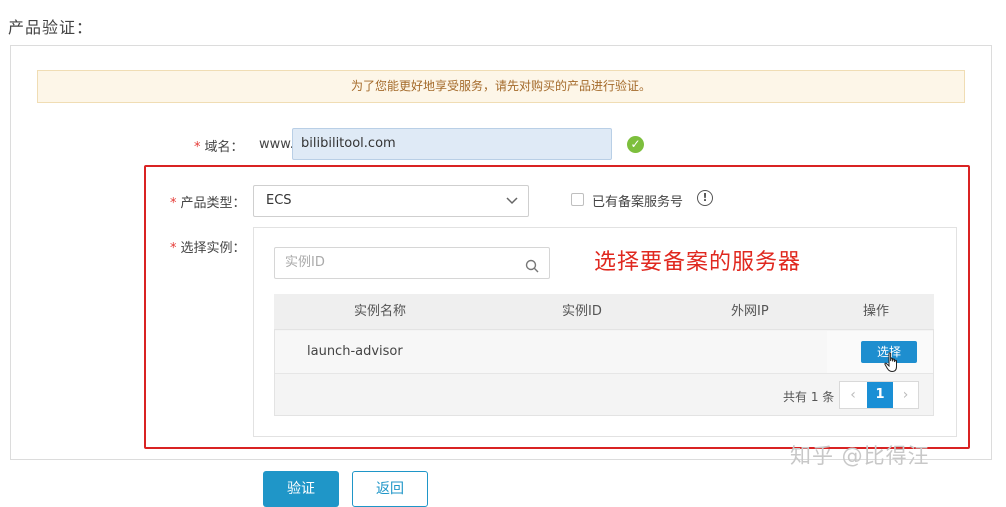 Image resolution: width=1006 pixels, height=507 pixels. What do you see at coordinates (905, 395) in the screenshot?
I see `pagination-next-button: ›` at bounding box center [905, 395].